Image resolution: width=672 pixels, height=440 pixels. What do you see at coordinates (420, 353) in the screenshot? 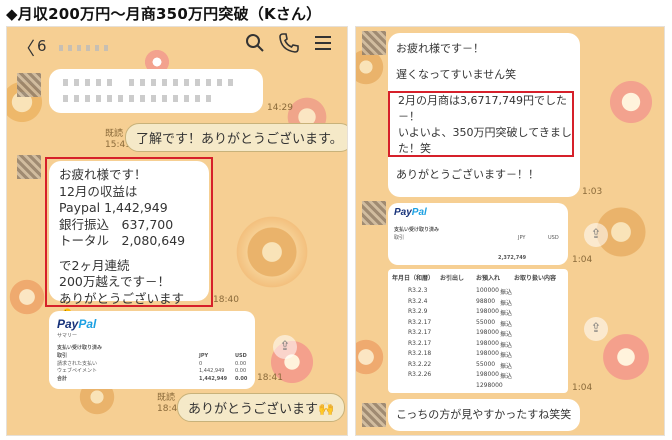
I see `table-cell: R3.2.18` at bounding box center [420, 353].